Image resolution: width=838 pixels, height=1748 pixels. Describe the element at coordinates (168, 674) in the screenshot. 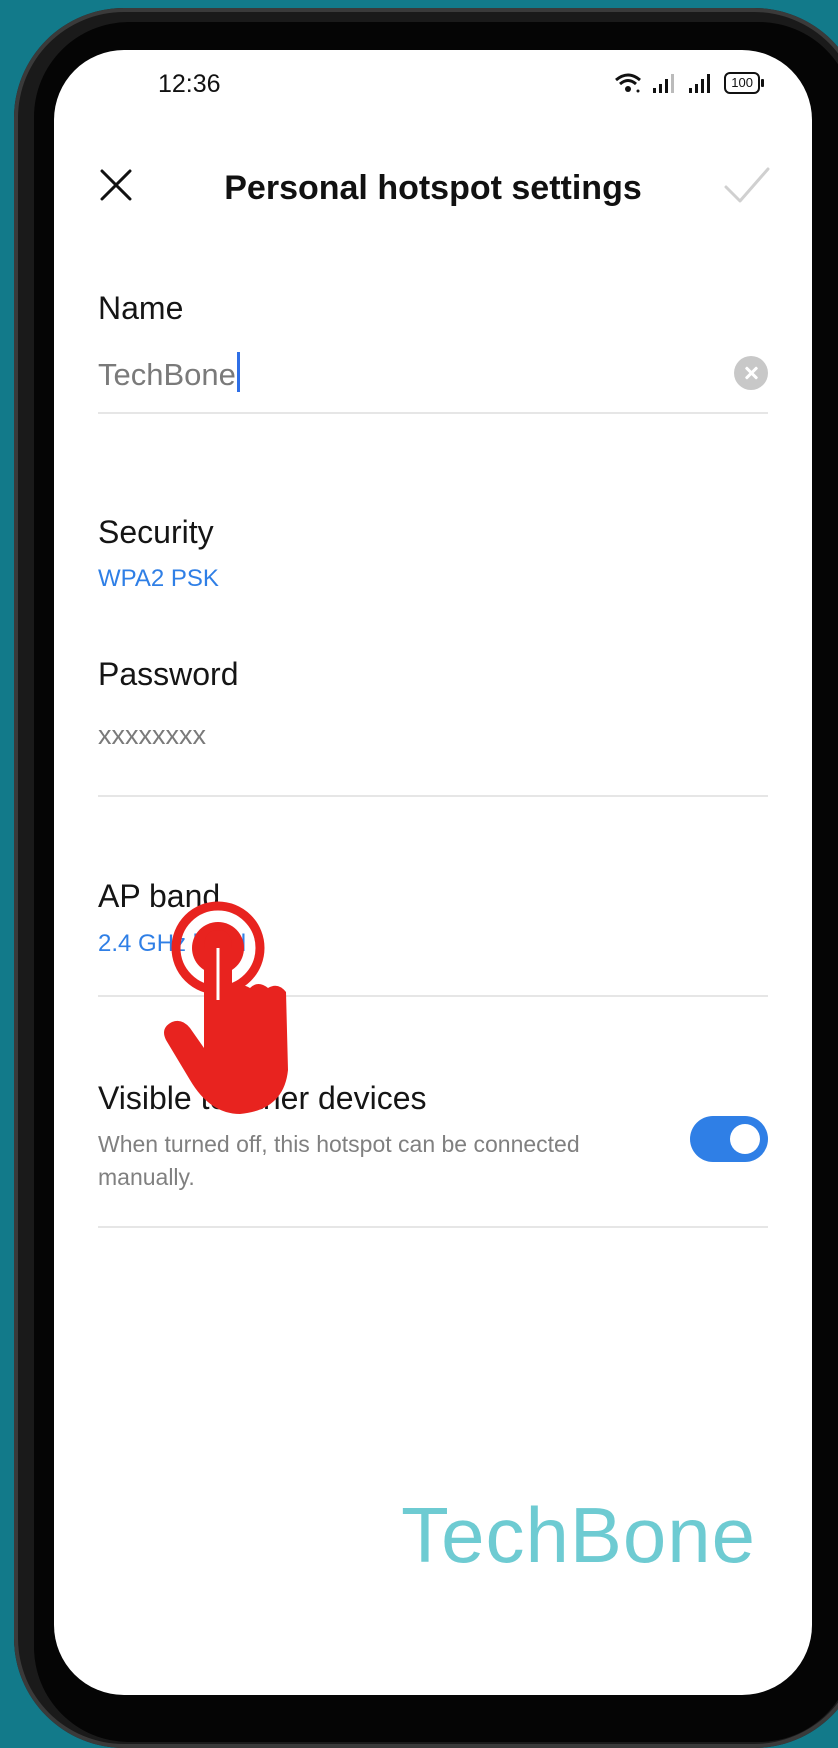

I see `password-label: Password` at that location.